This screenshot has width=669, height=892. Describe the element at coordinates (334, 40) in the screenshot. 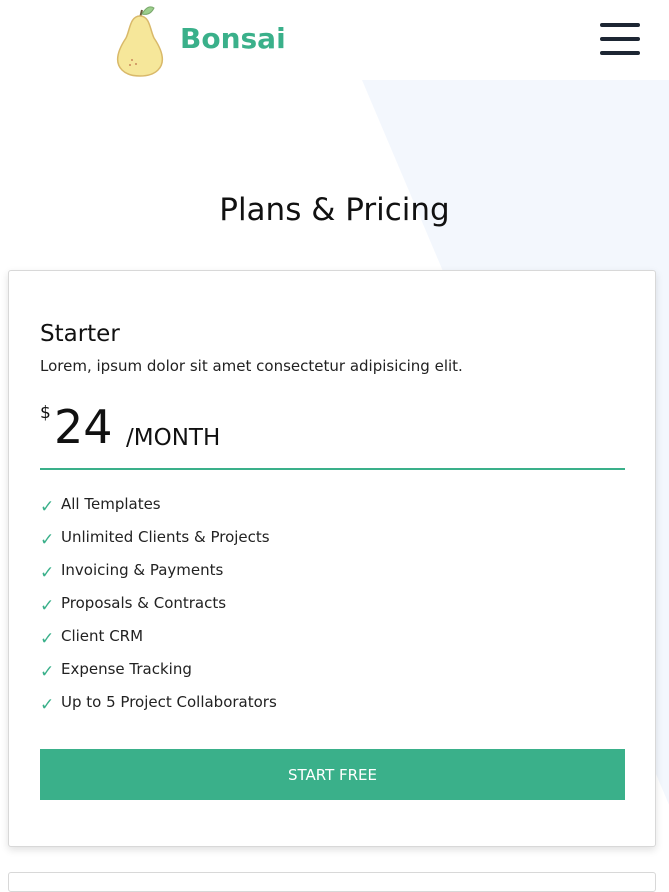

I see `site-header: Bonsai` at that location.